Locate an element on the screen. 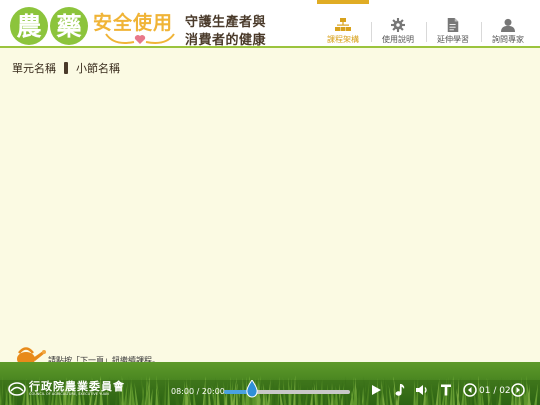 This screenshot has width=540, height=405. nav-instructions: 使用說明 is located at coordinates (398, 23).